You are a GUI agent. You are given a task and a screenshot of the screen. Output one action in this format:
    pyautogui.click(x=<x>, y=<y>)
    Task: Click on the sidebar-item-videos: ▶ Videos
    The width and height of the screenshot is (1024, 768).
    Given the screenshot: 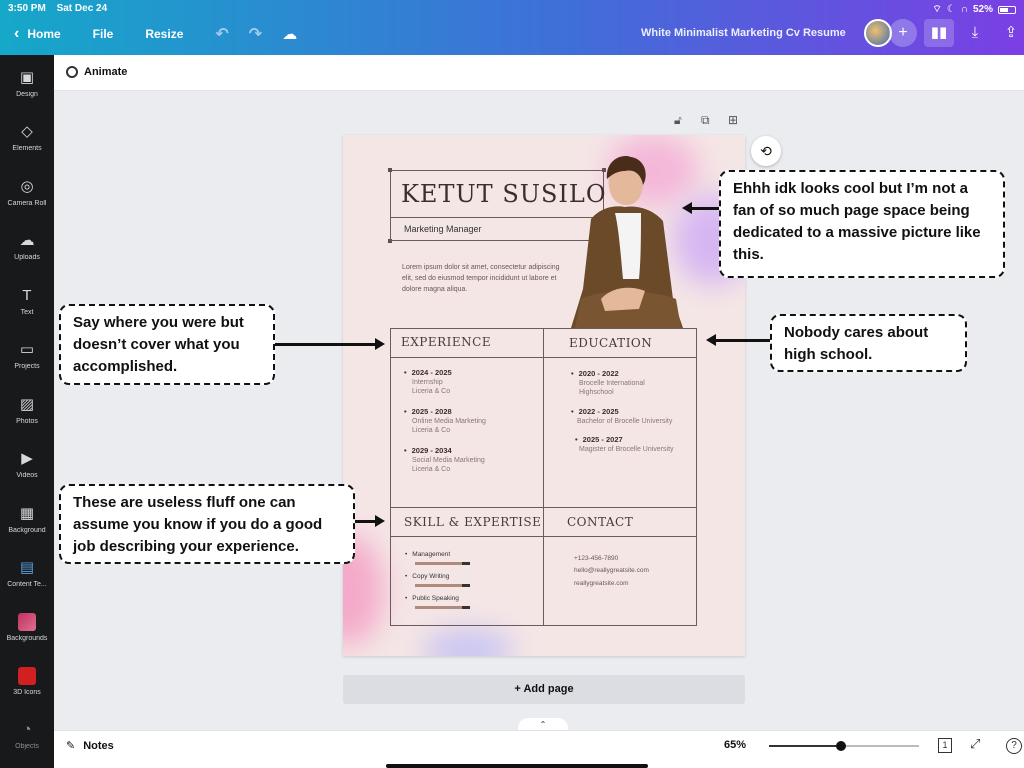 What is the action you would take?
    pyautogui.click(x=27, y=464)
    